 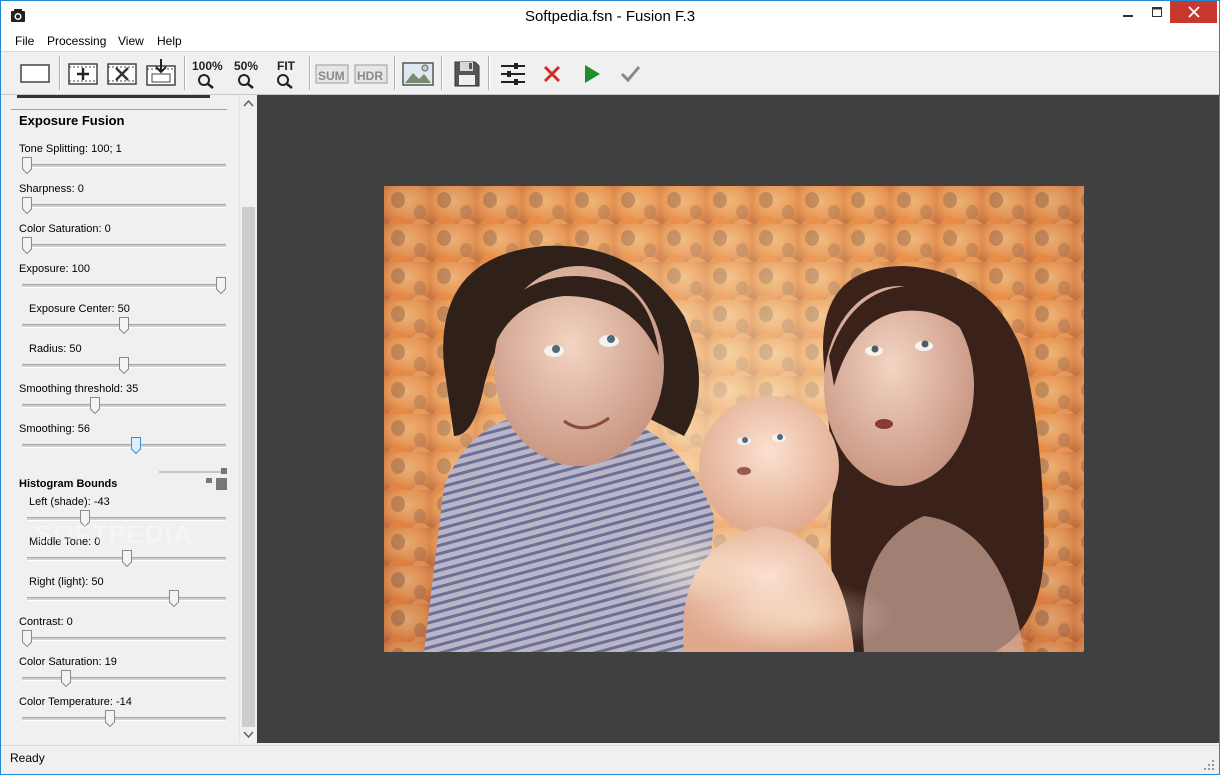 I want to click on remove-frame-icon, so click(x=122, y=74).